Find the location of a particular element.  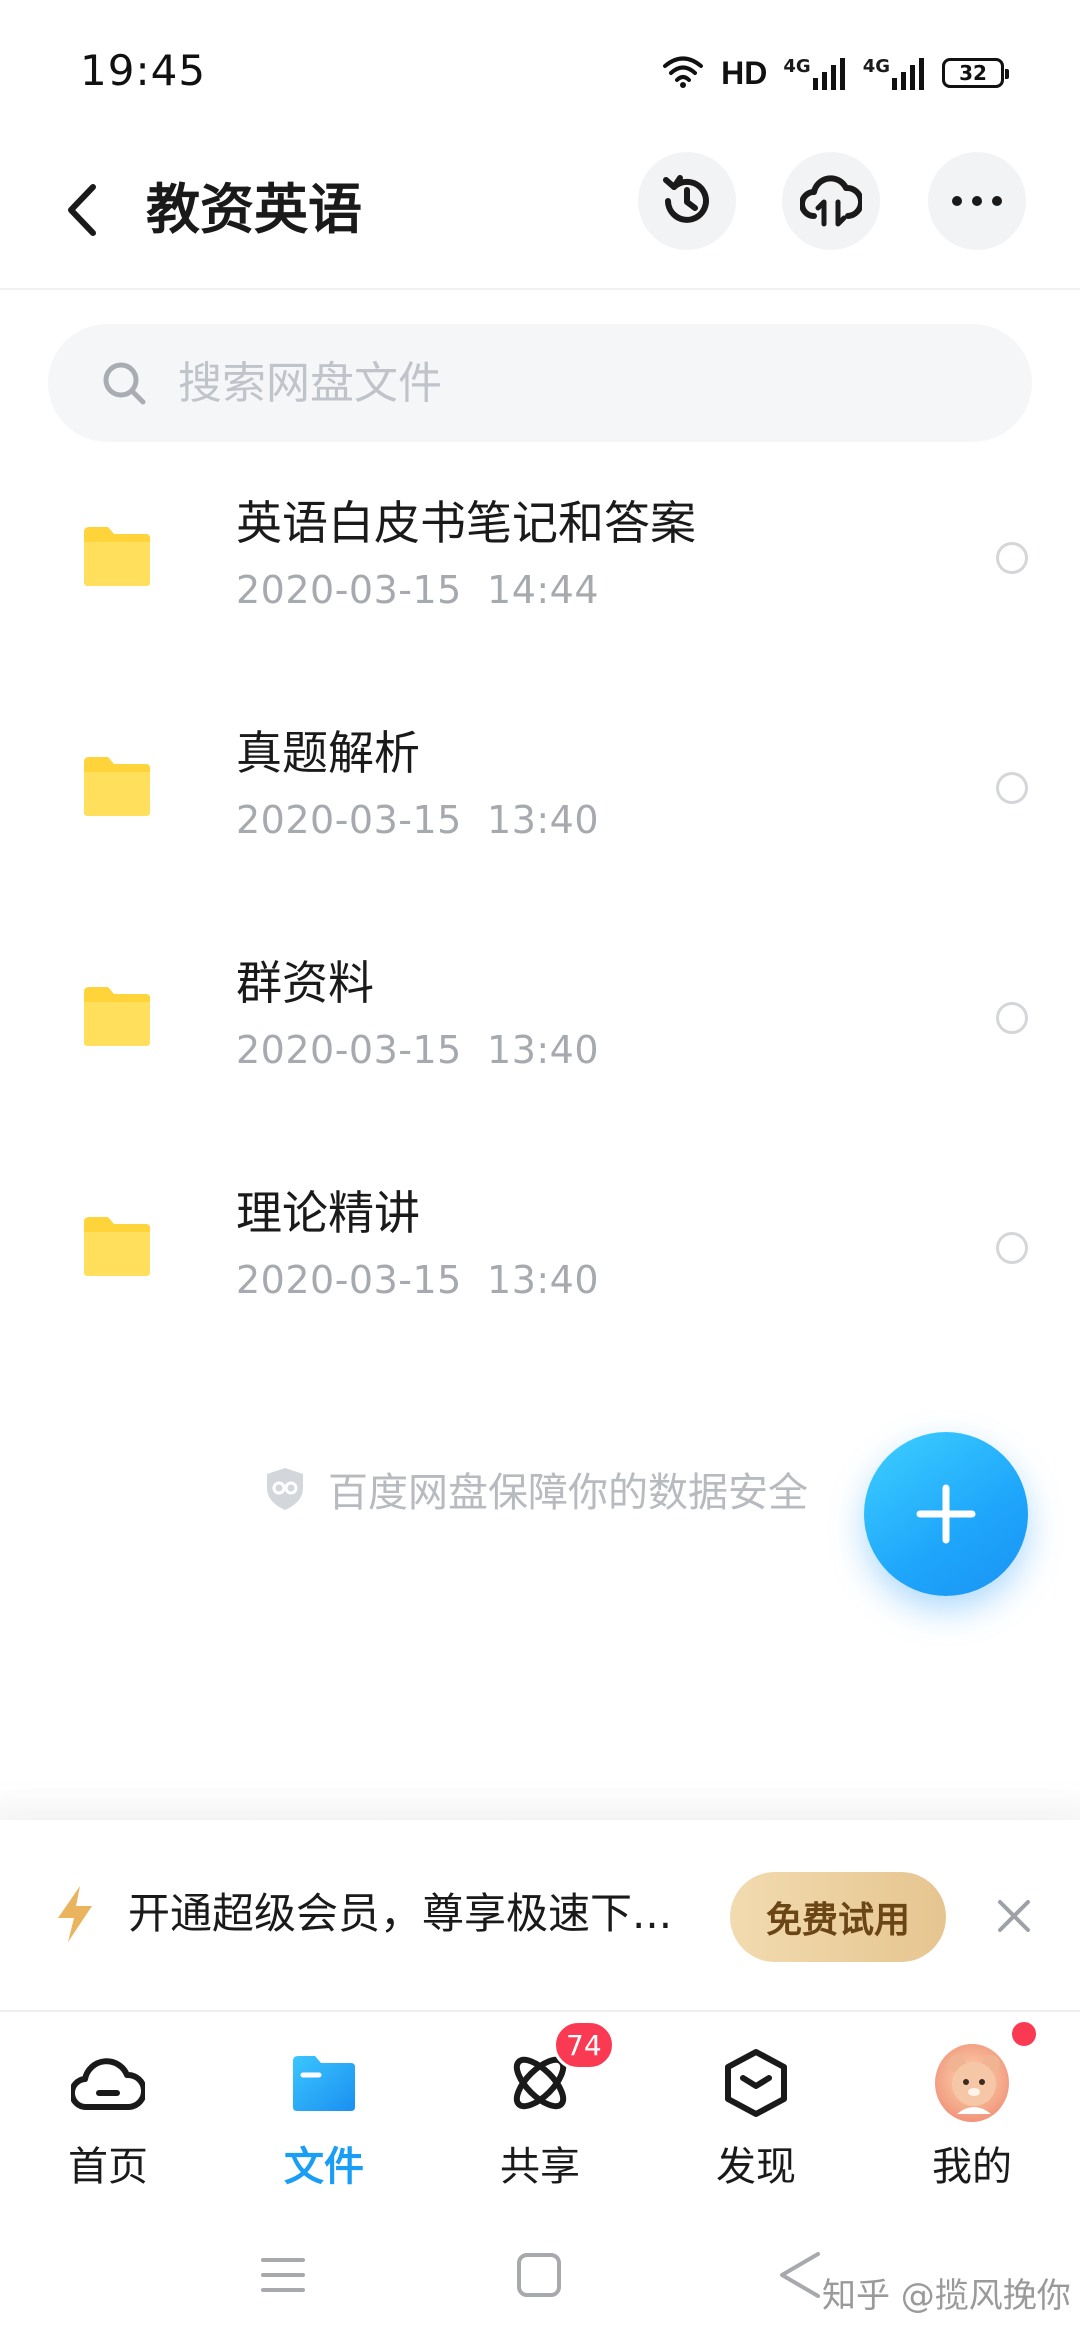

triangle-back-icon is located at coordinates (800, 2275).